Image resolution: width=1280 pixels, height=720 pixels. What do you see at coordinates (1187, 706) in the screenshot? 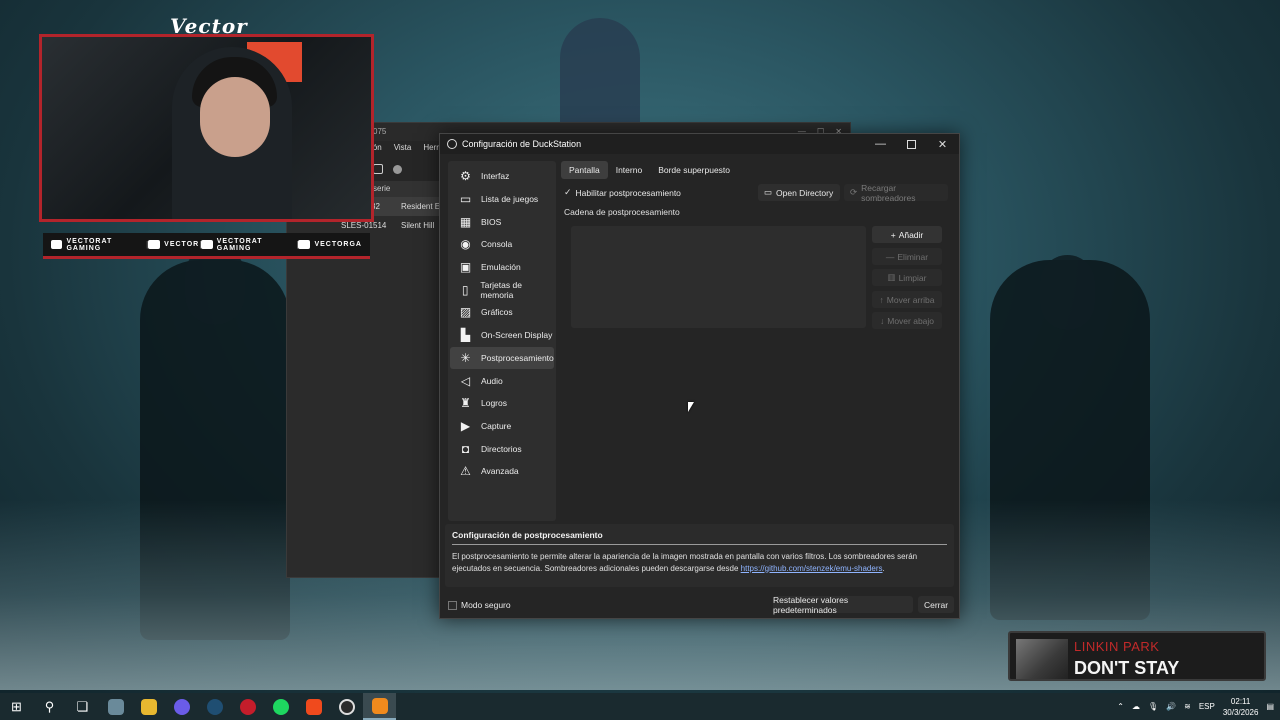
I see `wifi-icon: ≋` at bounding box center [1187, 706].